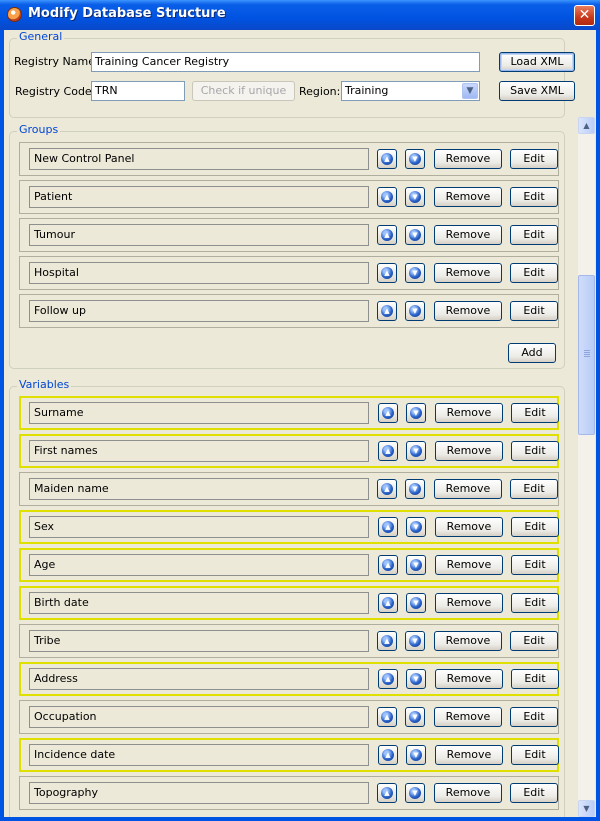  Describe the element at coordinates (289, 235) in the screenshot. I see `group-row: Tumour ▲ ▼ Remove Edit` at that location.